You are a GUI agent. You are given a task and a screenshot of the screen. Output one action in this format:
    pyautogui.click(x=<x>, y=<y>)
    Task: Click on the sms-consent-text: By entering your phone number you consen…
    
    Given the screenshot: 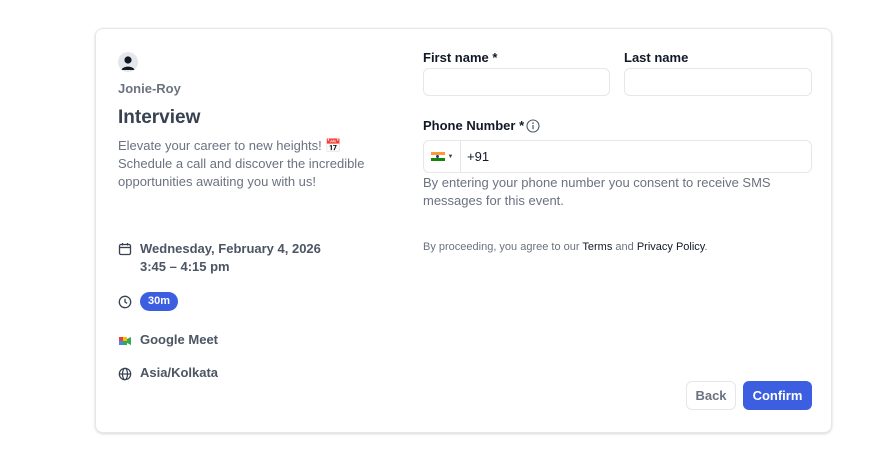 What is the action you would take?
    pyautogui.click(x=597, y=191)
    